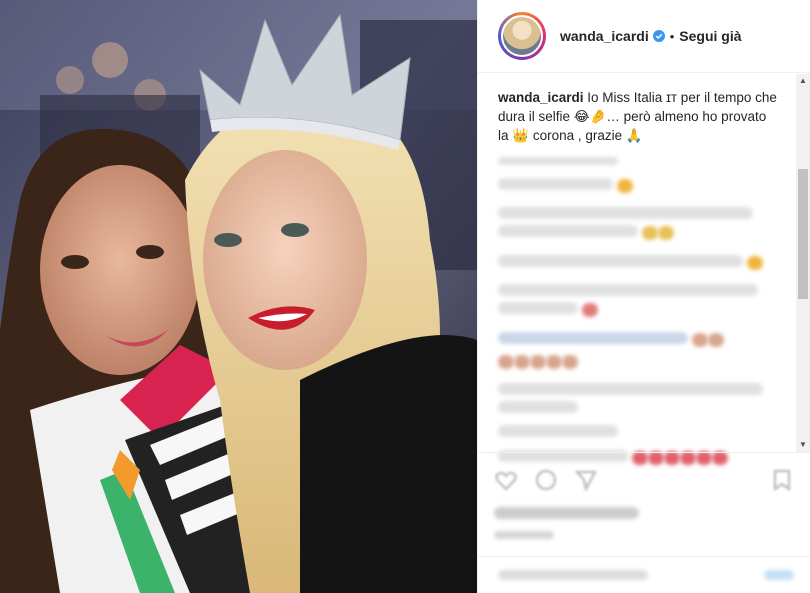 The width and height of the screenshot is (810, 593). I want to click on heart-icon, so click(506, 480).